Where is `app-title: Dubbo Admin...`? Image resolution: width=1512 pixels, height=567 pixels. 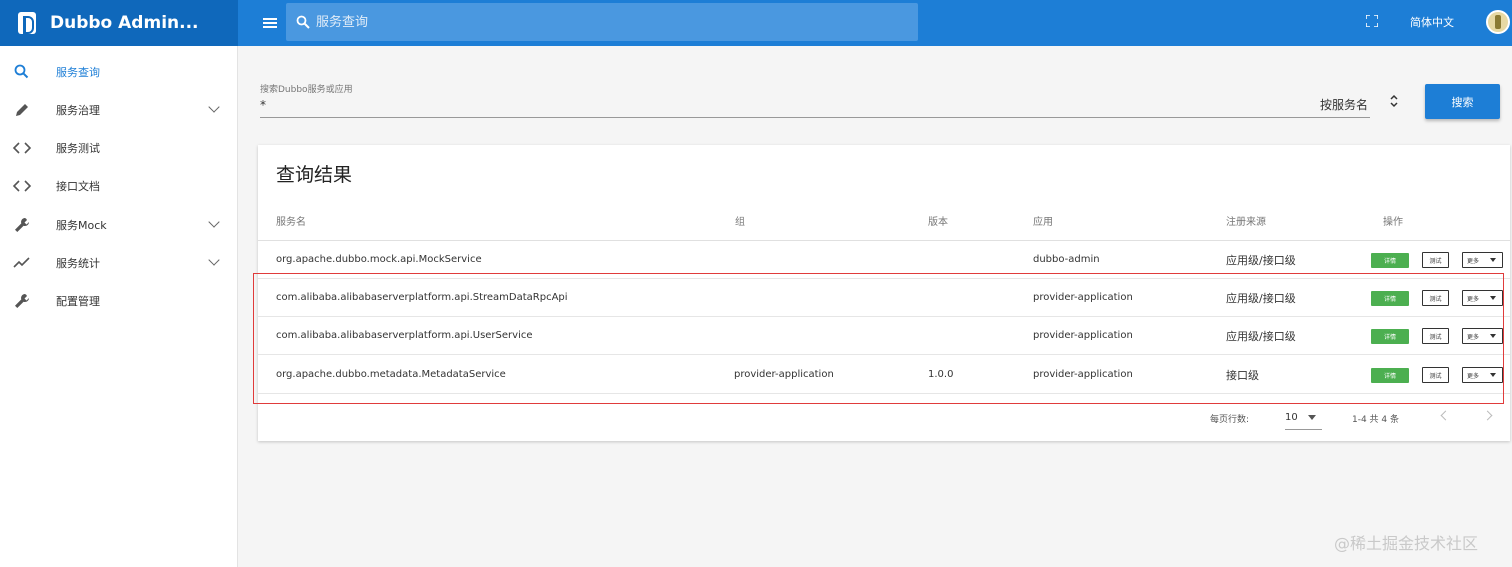 app-title: Dubbo Admin... is located at coordinates (124, 23).